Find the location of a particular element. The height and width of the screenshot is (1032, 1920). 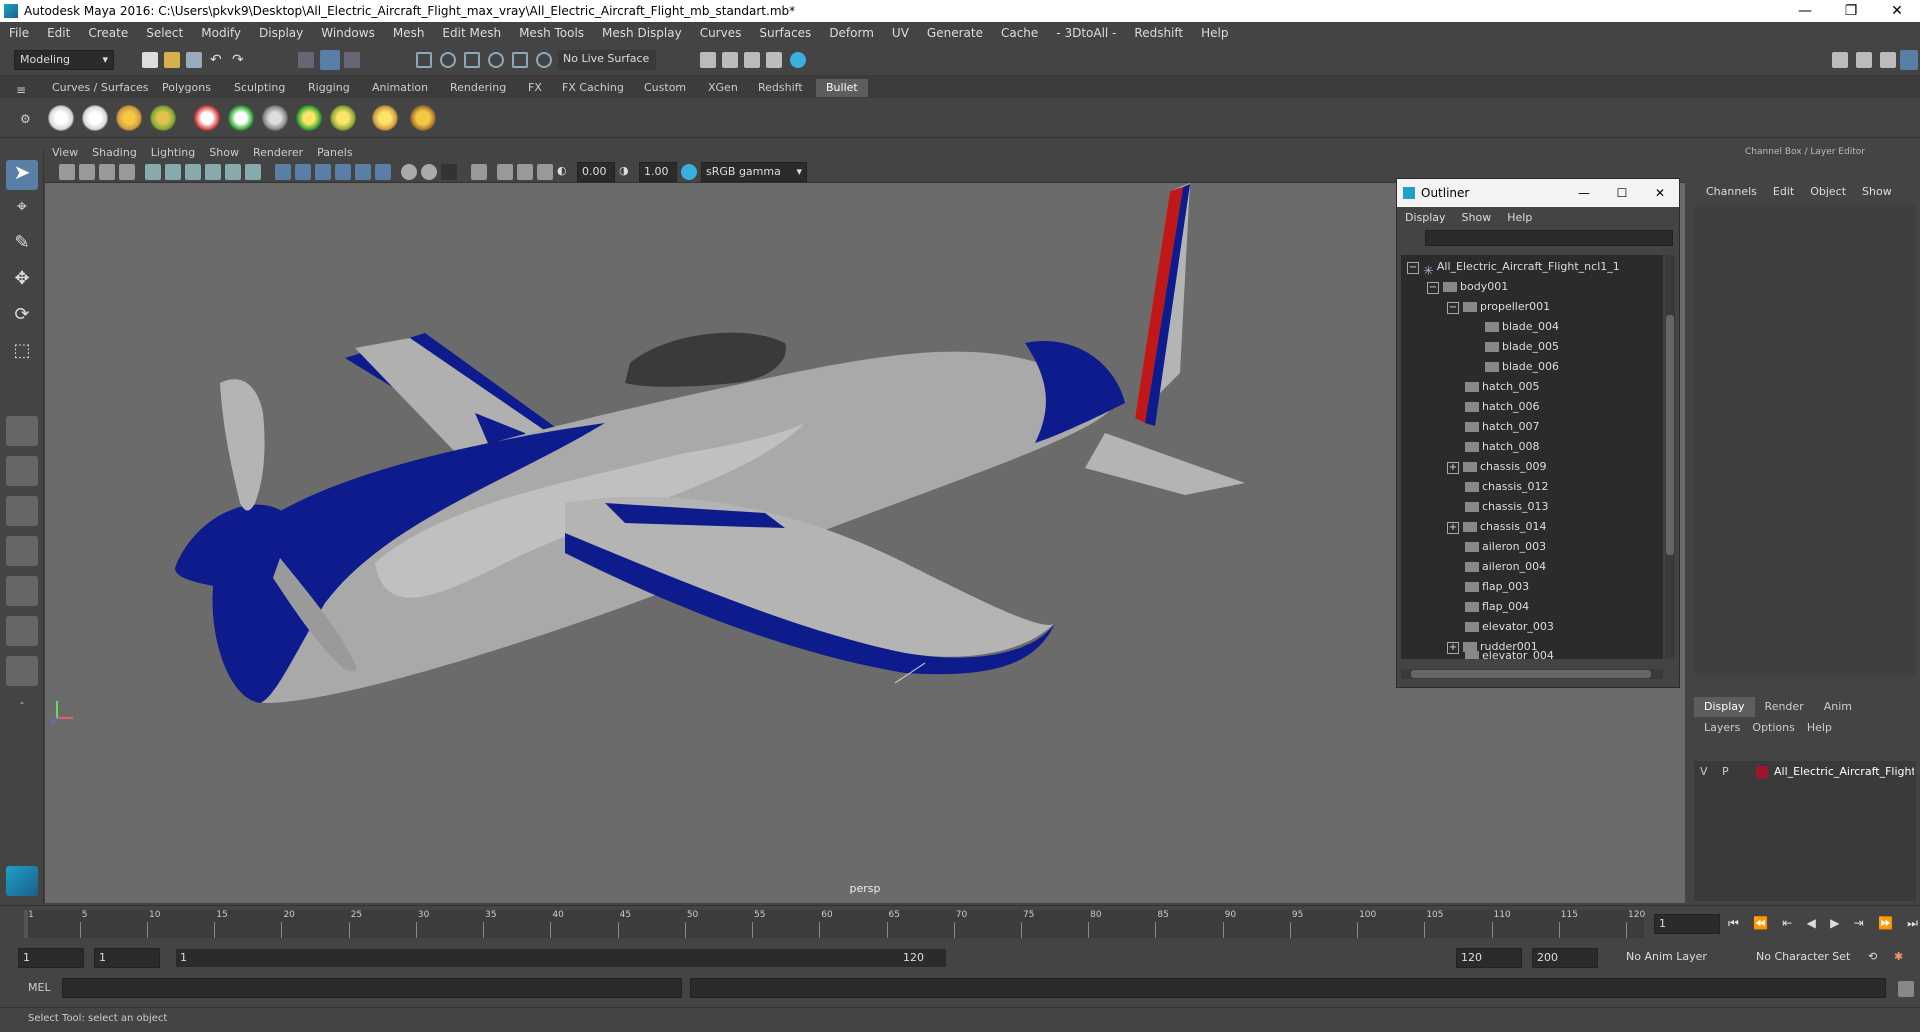

shelf-tab-custom: Custom is located at coordinates (665, 88).